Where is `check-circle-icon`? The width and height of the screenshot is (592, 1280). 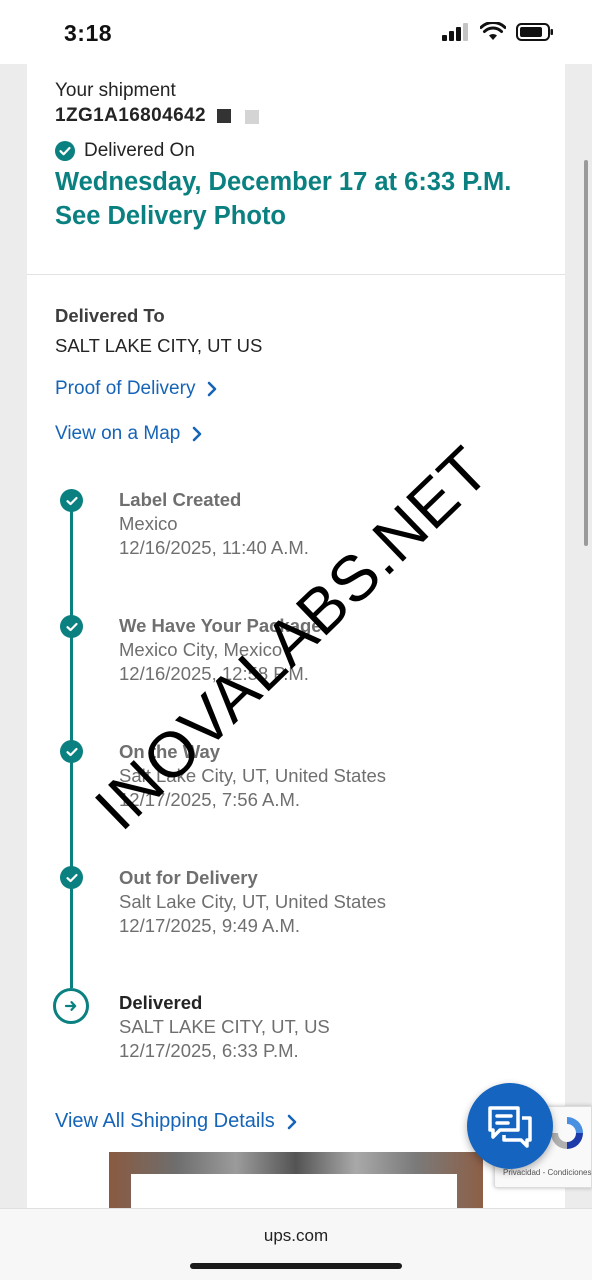 check-circle-icon is located at coordinates (65, 151).